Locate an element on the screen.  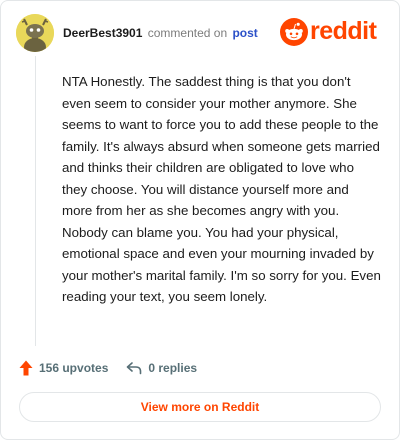
reddit-wordmark: reddit is located at coordinates (343, 31).